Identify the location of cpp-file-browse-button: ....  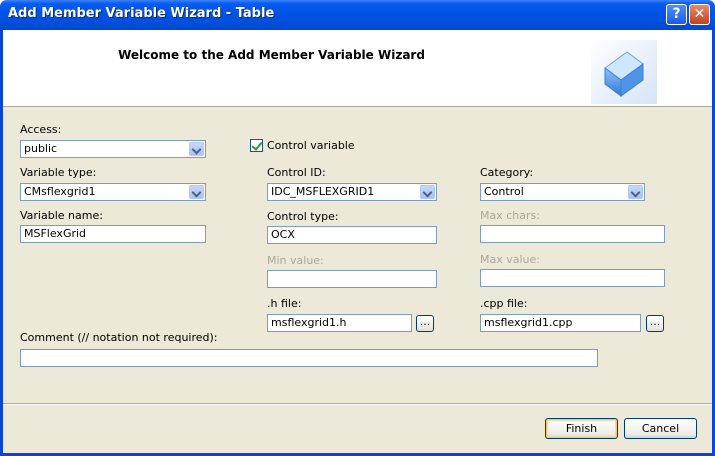
(655, 323).